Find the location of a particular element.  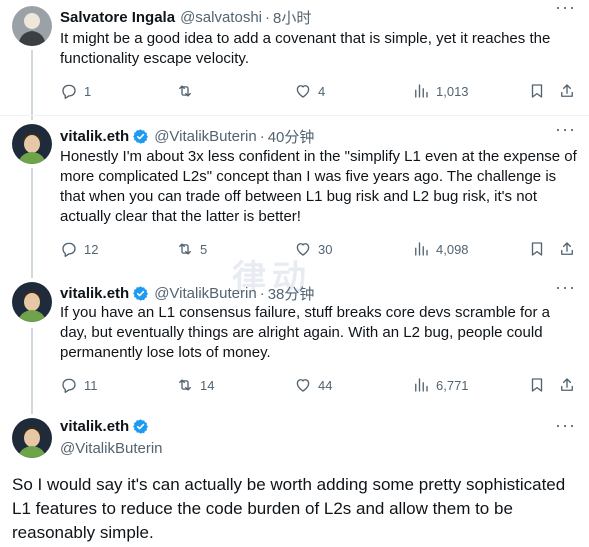

like-count: 4 is located at coordinates (322, 91).